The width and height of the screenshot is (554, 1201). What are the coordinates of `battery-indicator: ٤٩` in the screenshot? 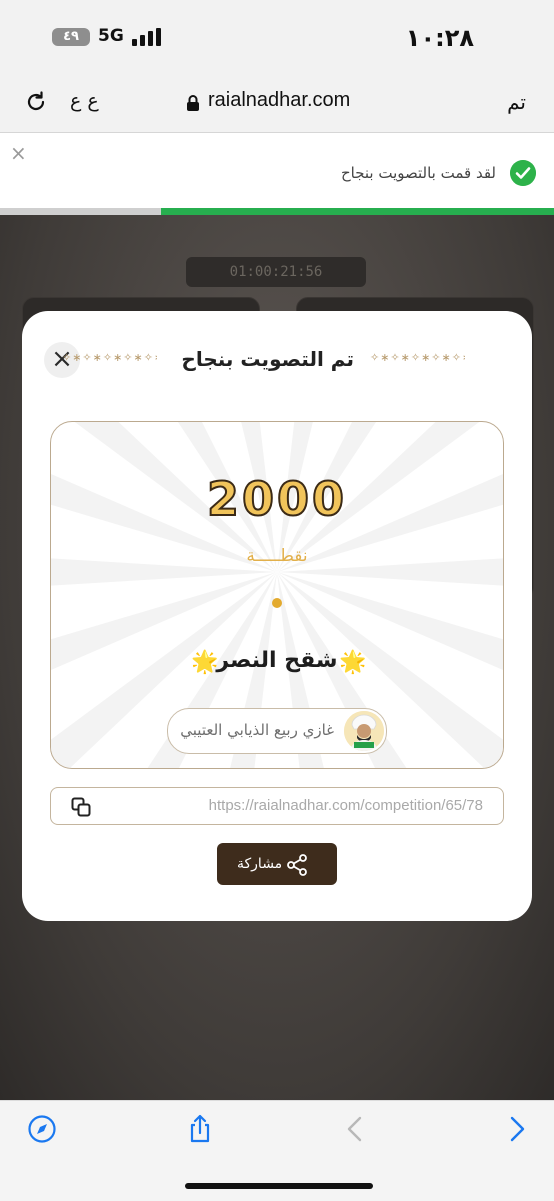 It's located at (71, 37).